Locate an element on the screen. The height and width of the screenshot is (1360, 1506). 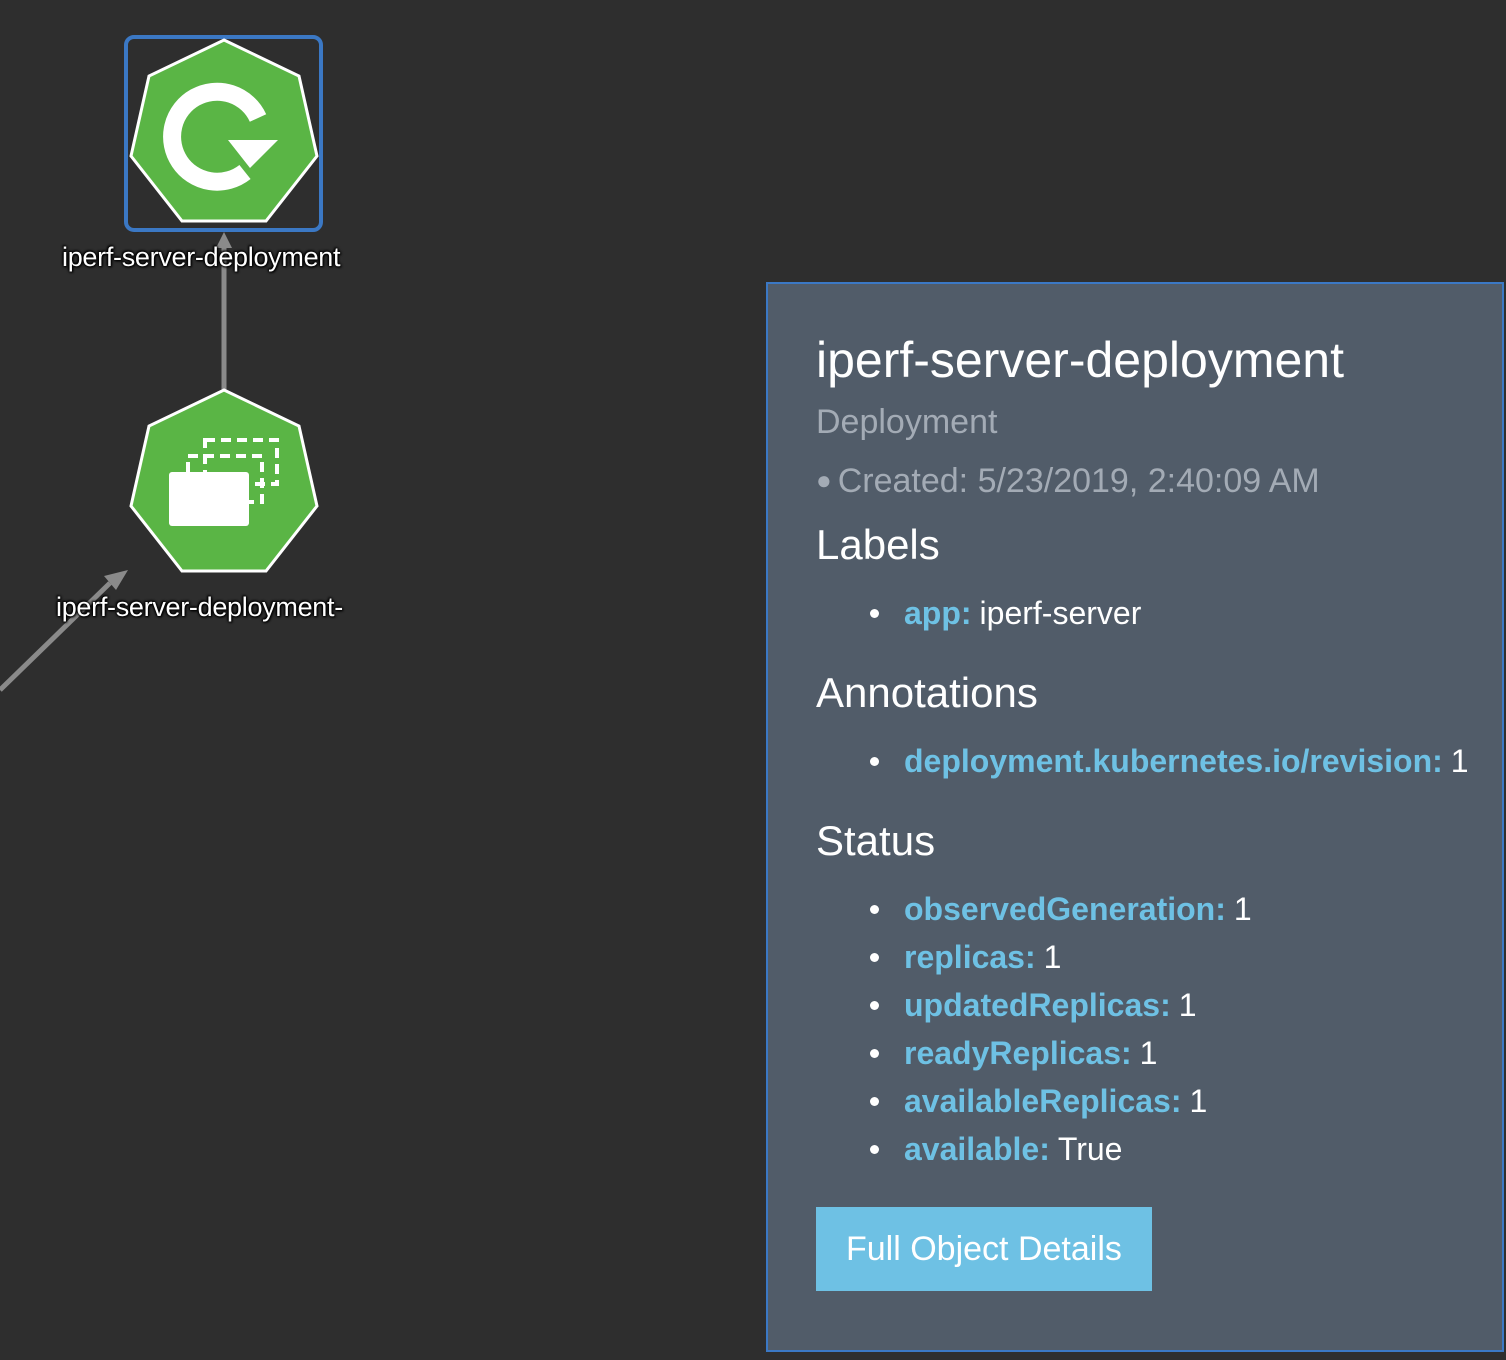
annotations-list: deployment.kubernetes.io/revision: 1 is located at coordinates (1159, 761).